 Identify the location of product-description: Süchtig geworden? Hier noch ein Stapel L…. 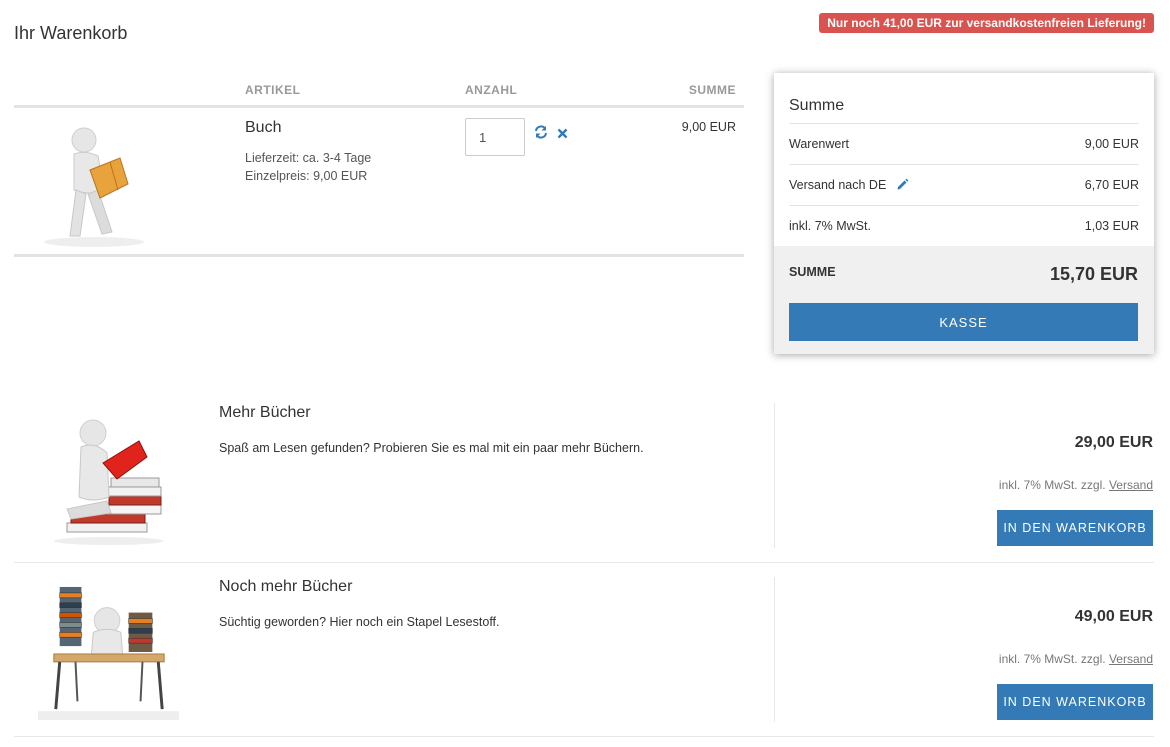
(359, 622).